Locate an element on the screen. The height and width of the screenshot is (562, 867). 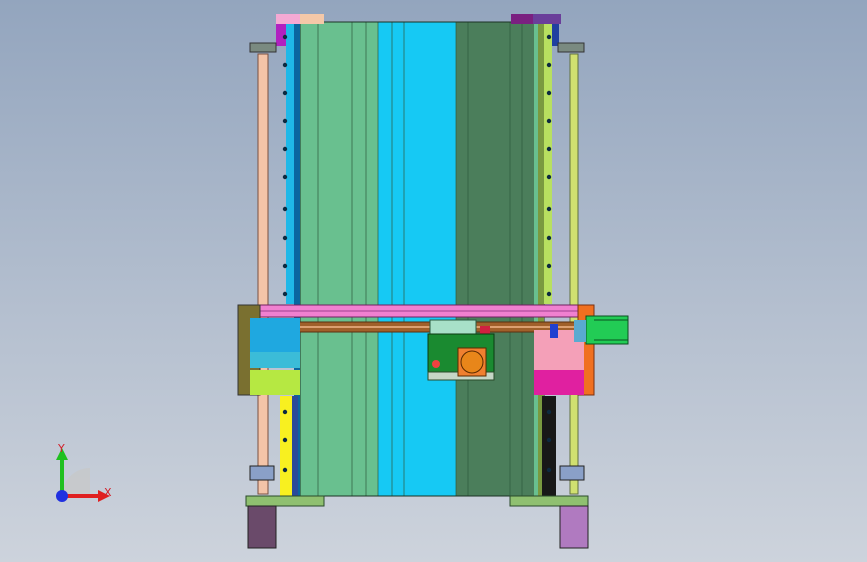
triad-axes-icon is located at coordinates (83, 475).